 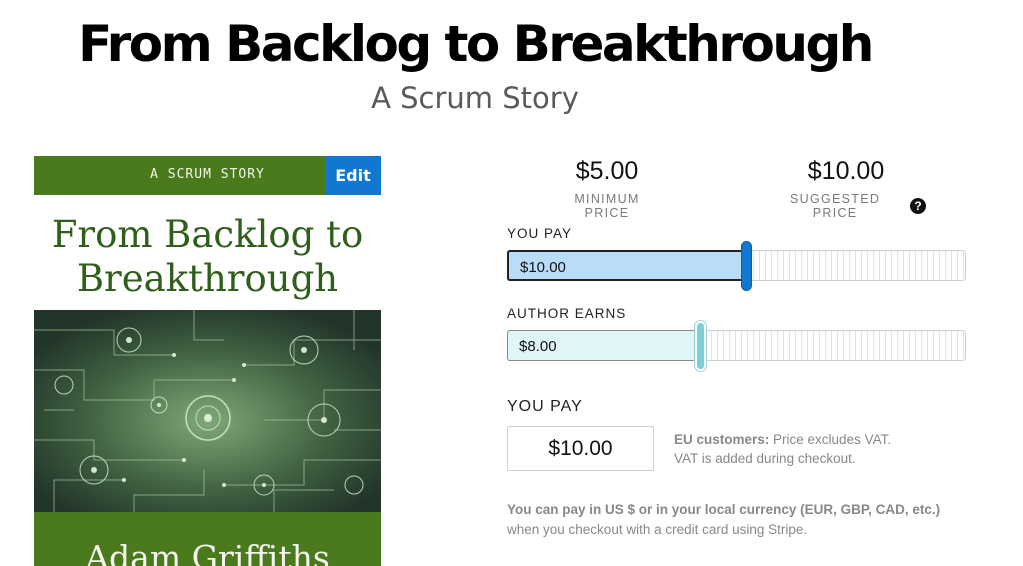 What do you see at coordinates (918, 206) in the screenshot?
I see `question-circle-icon: ?` at bounding box center [918, 206].